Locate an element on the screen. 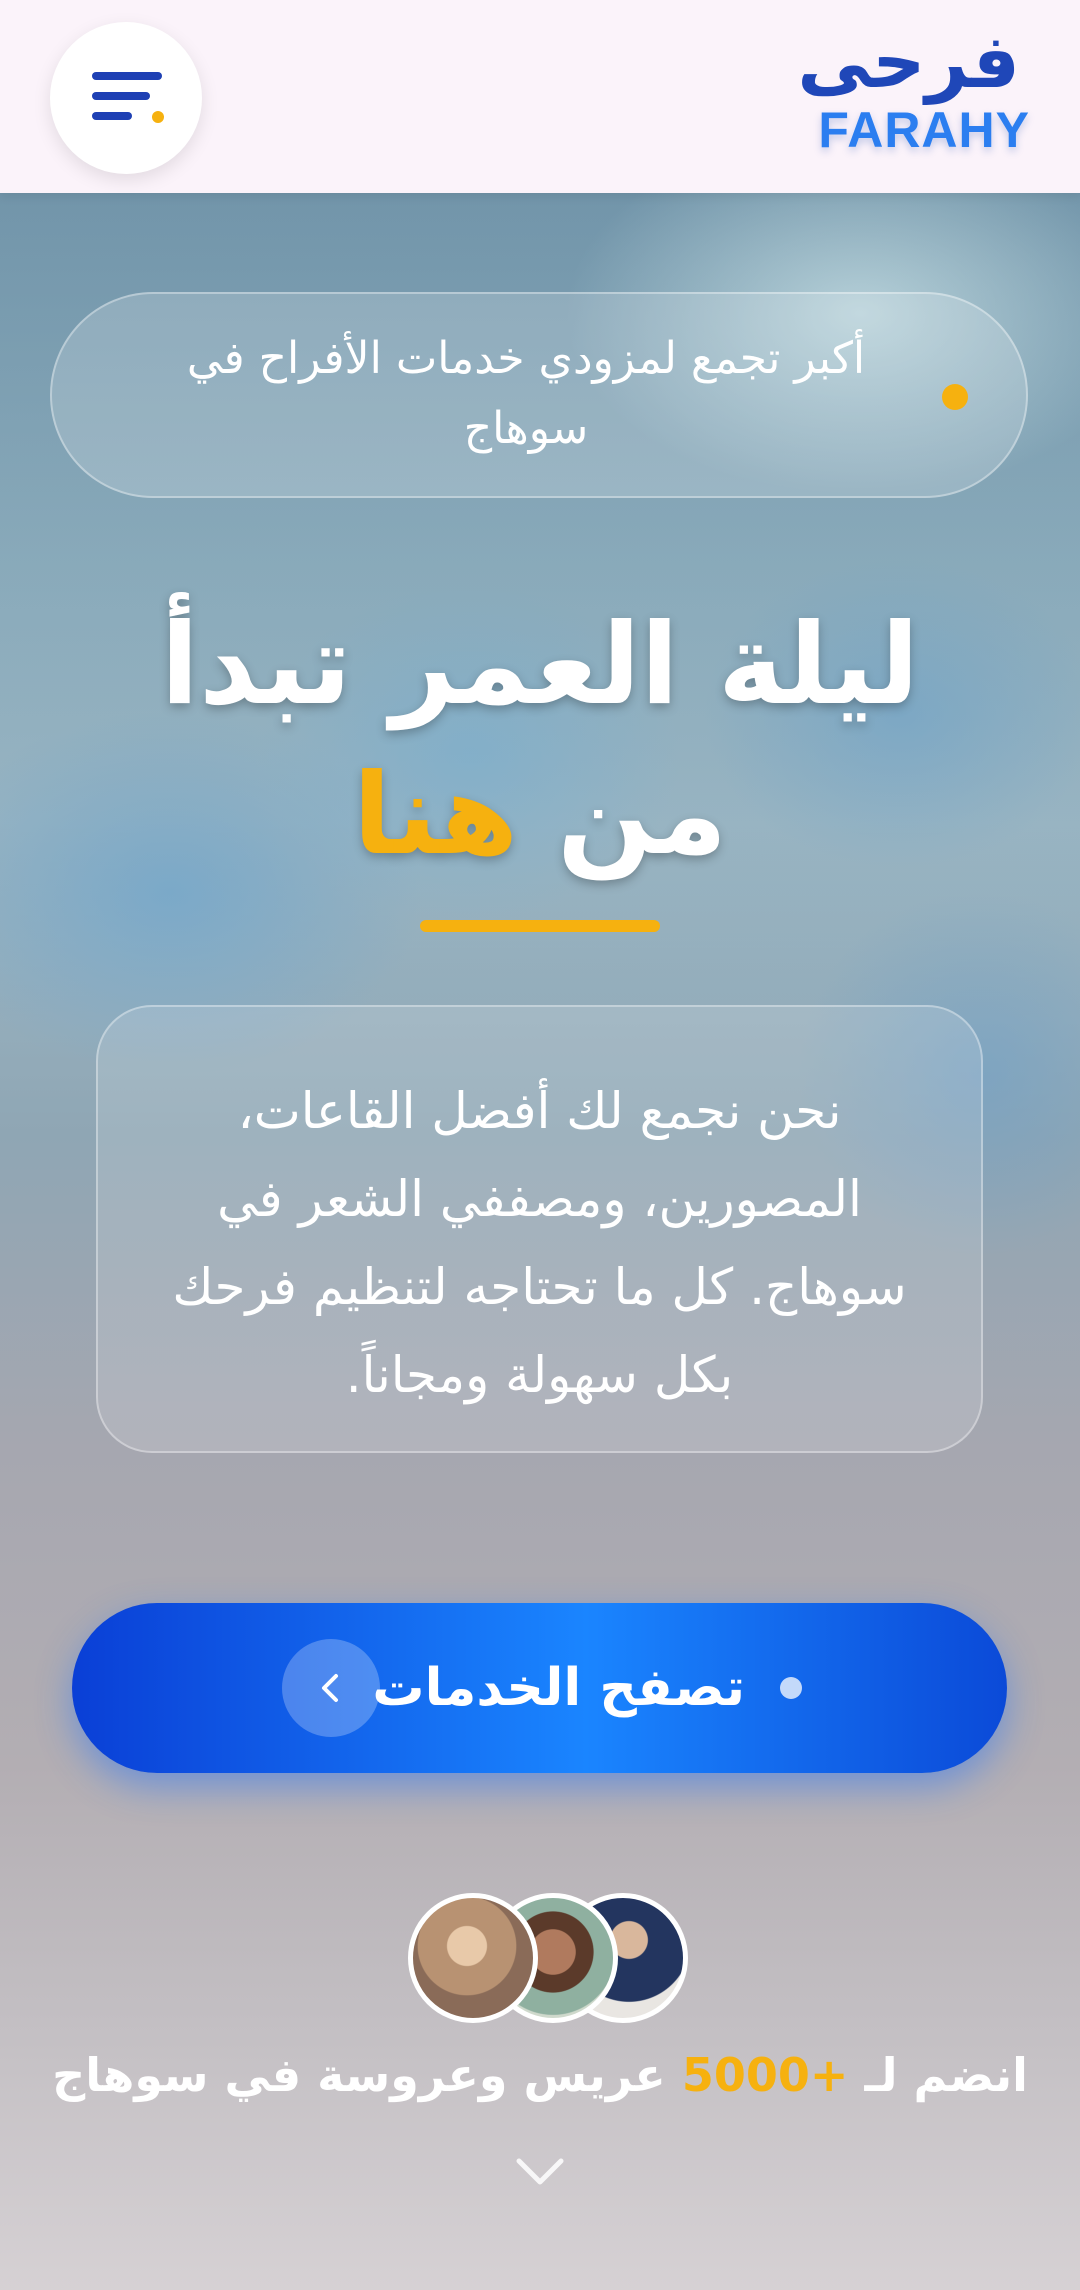  headline-line2-main: من is located at coordinates (642, 815).